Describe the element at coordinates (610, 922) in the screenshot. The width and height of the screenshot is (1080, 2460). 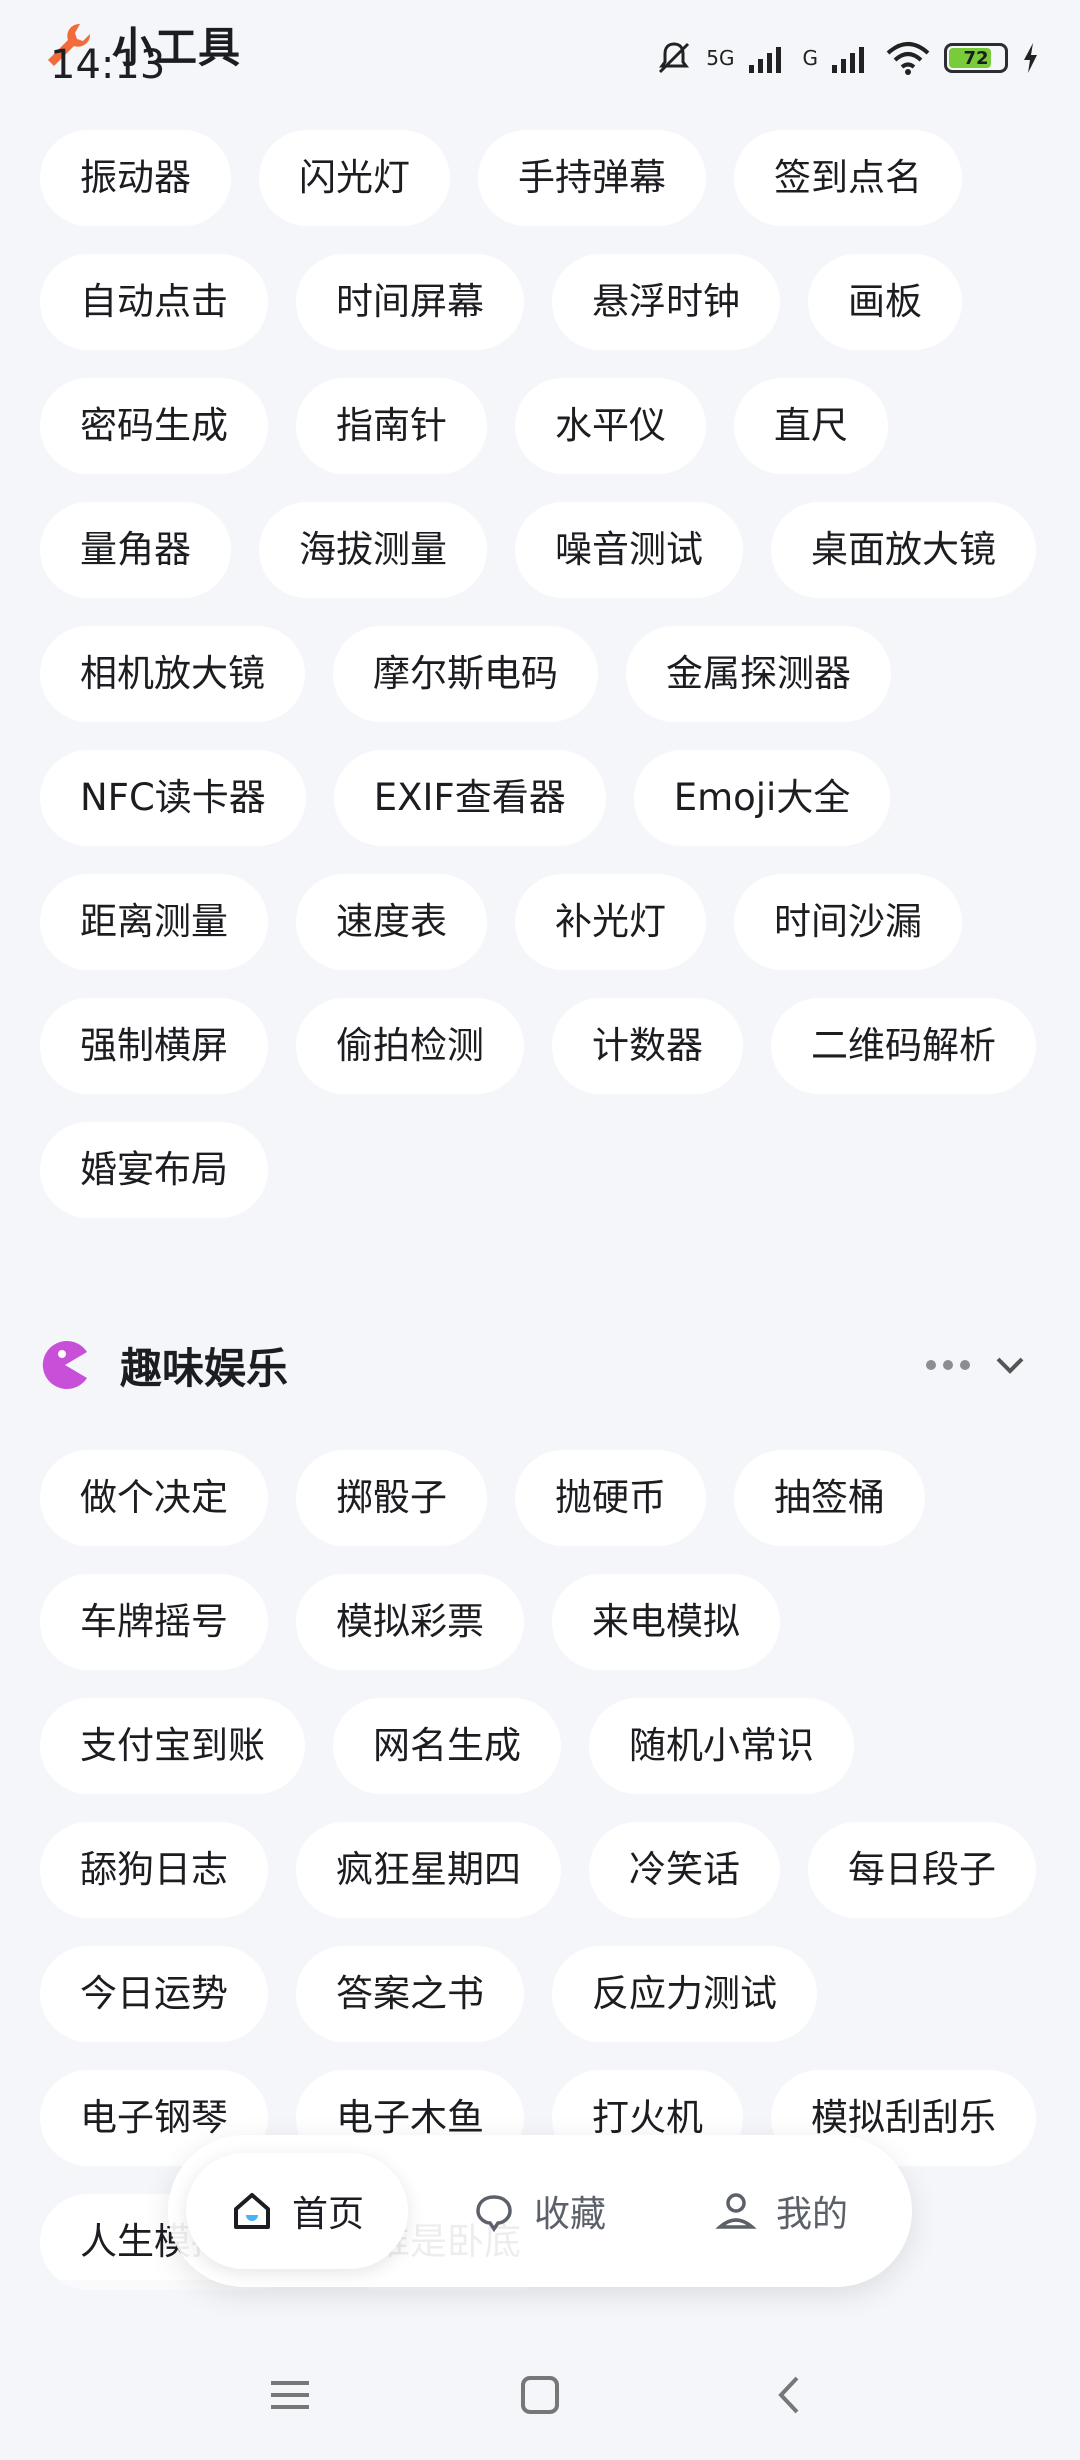
I see `tool-chip: 补光灯` at that location.